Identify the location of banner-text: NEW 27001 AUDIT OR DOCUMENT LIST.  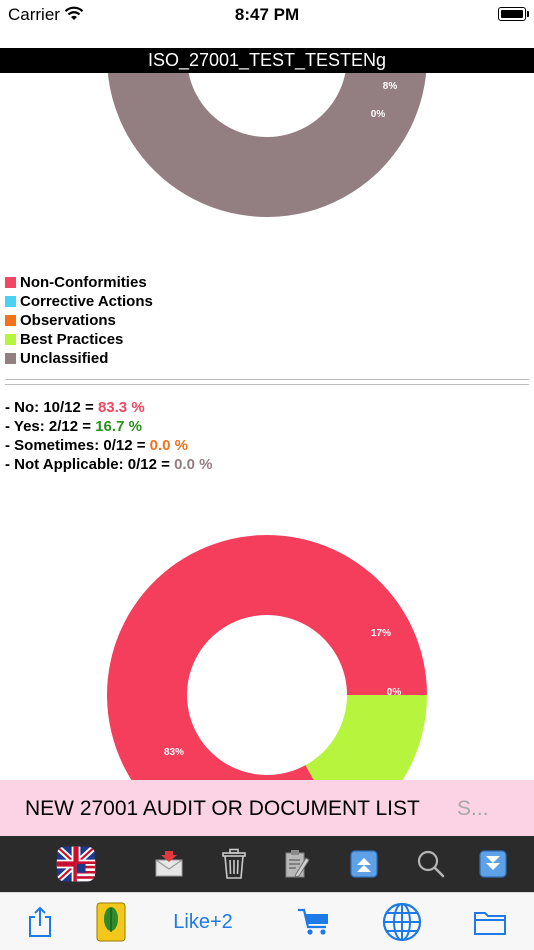
(222, 809).